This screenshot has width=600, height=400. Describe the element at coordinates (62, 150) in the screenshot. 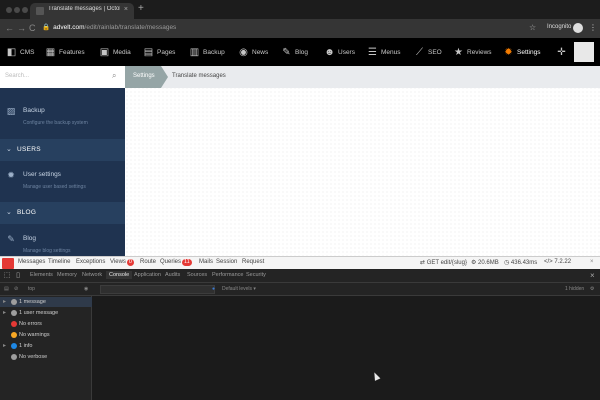

I see `sidebar-section-users: ⌄ USERS` at that location.